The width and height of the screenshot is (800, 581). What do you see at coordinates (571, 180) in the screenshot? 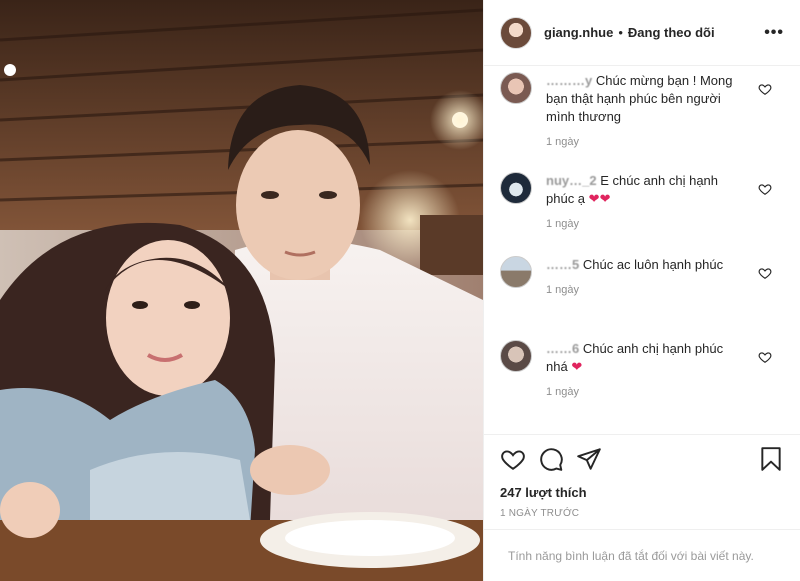
I see `commenter-username: nuy…_2` at bounding box center [571, 180].